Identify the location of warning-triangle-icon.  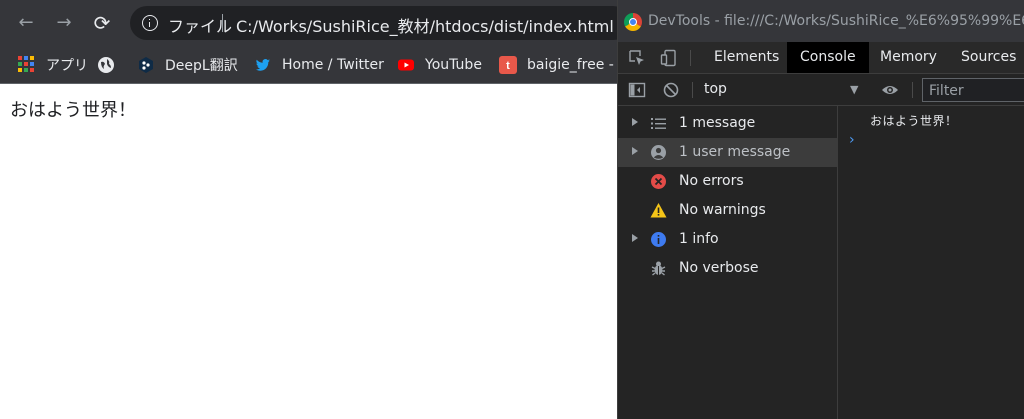
(658, 210).